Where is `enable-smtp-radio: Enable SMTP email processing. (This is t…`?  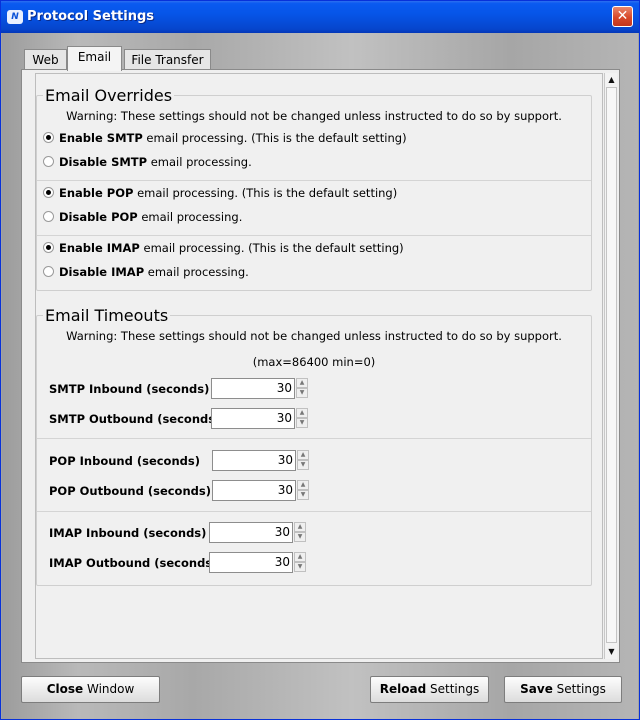
enable-smtp-radio: Enable SMTP email processing. (This is t… is located at coordinates (225, 138).